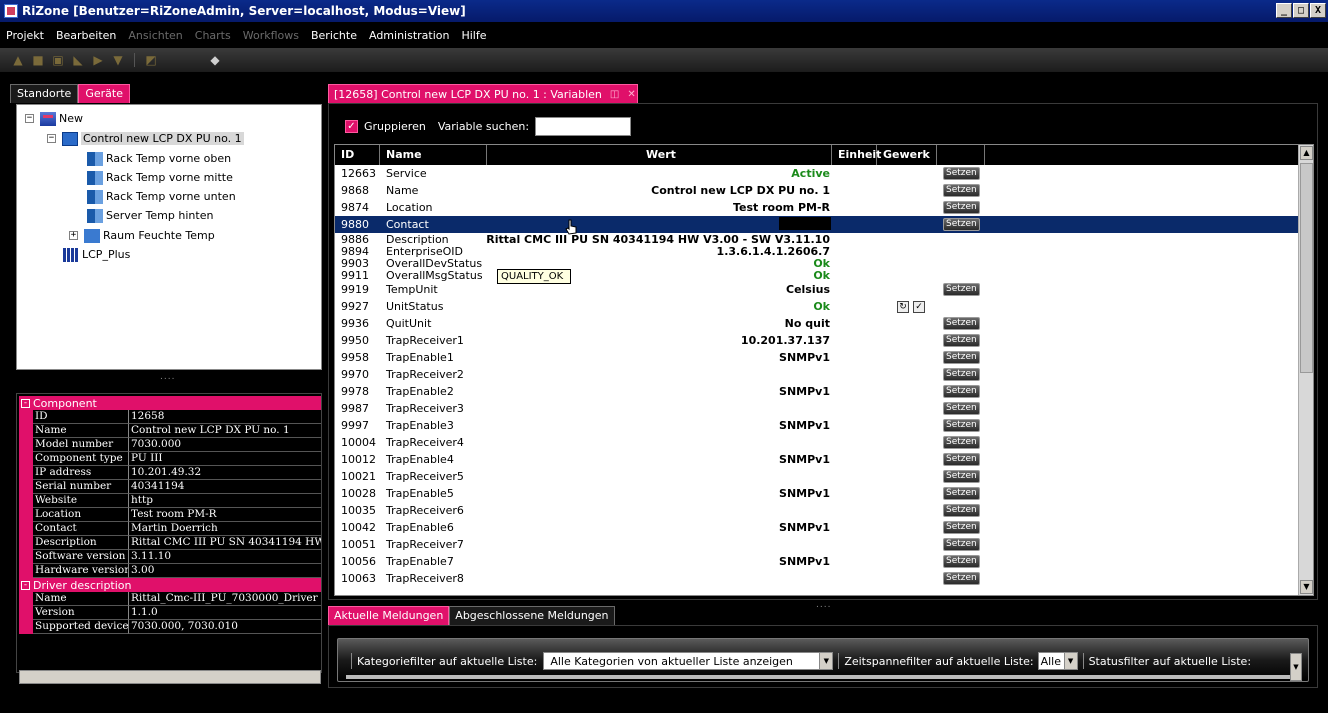 The height and width of the screenshot is (713, 1328). Describe the element at coordinates (96, 254) in the screenshot. I see `tree-node: LCP_Plus` at that location.